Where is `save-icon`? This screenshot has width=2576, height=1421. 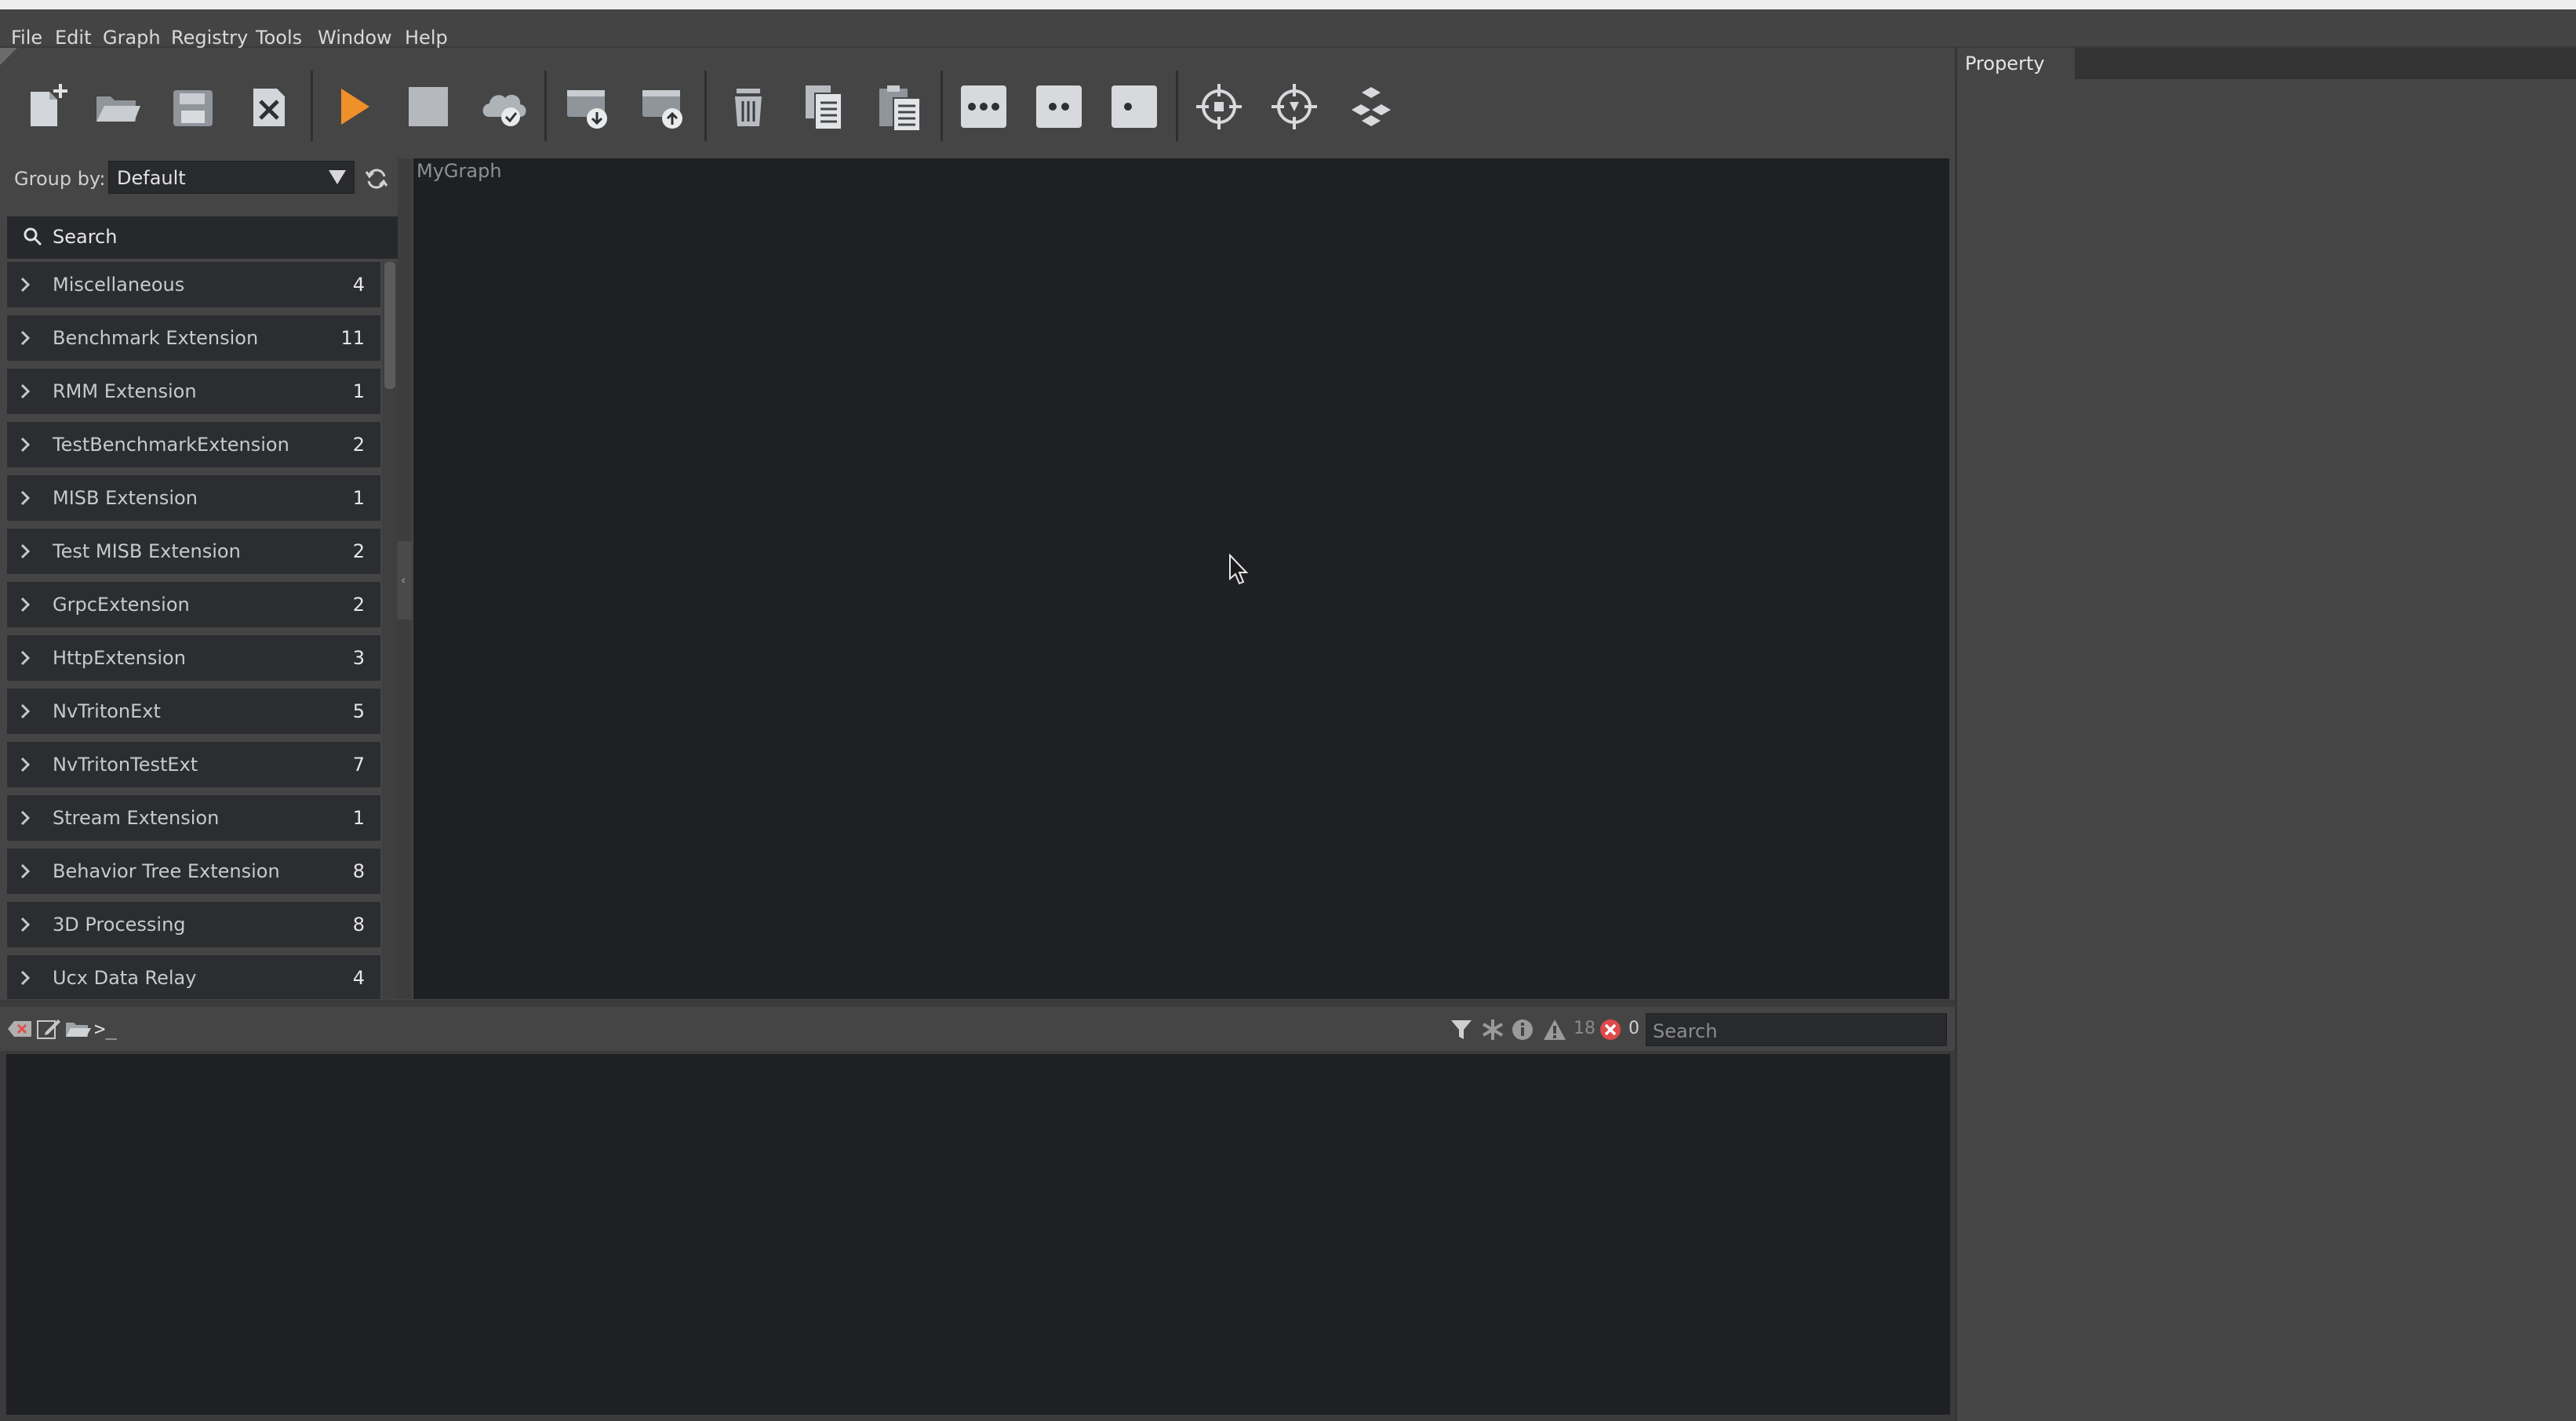 save-icon is located at coordinates (193, 108).